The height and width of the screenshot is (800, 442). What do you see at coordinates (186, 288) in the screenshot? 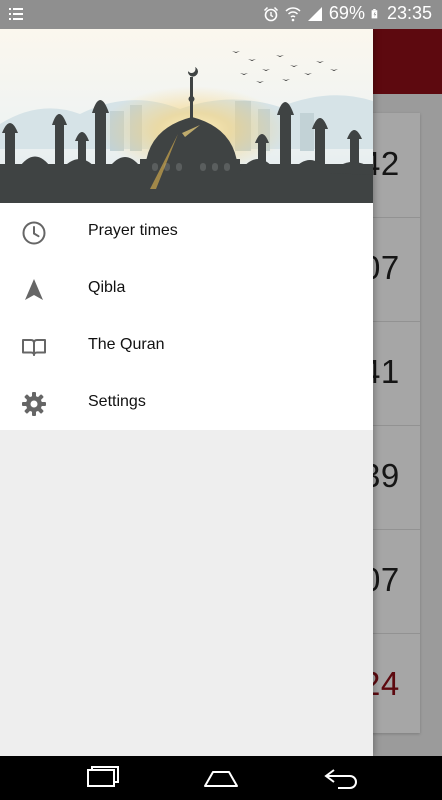
I see `menu-item-qibla: Qibla` at bounding box center [186, 288].